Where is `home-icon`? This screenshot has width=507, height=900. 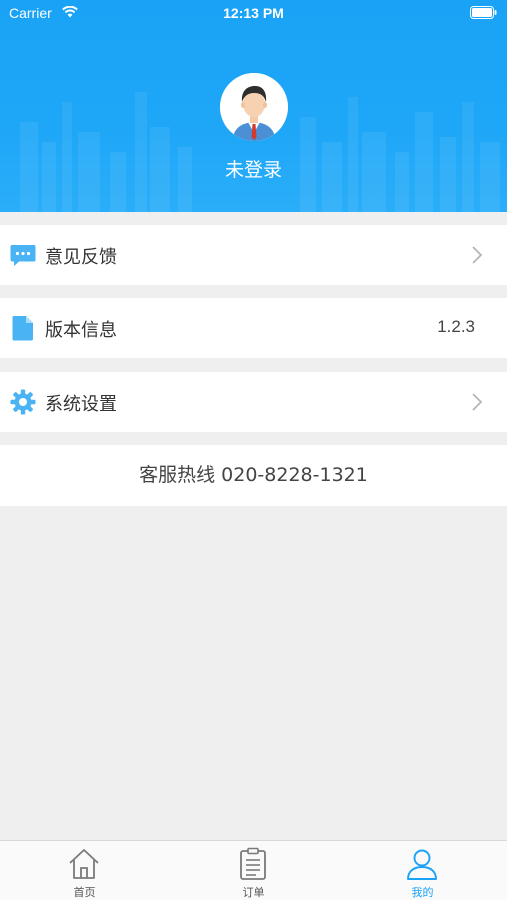 home-icon is located at coordinates (84, 864).